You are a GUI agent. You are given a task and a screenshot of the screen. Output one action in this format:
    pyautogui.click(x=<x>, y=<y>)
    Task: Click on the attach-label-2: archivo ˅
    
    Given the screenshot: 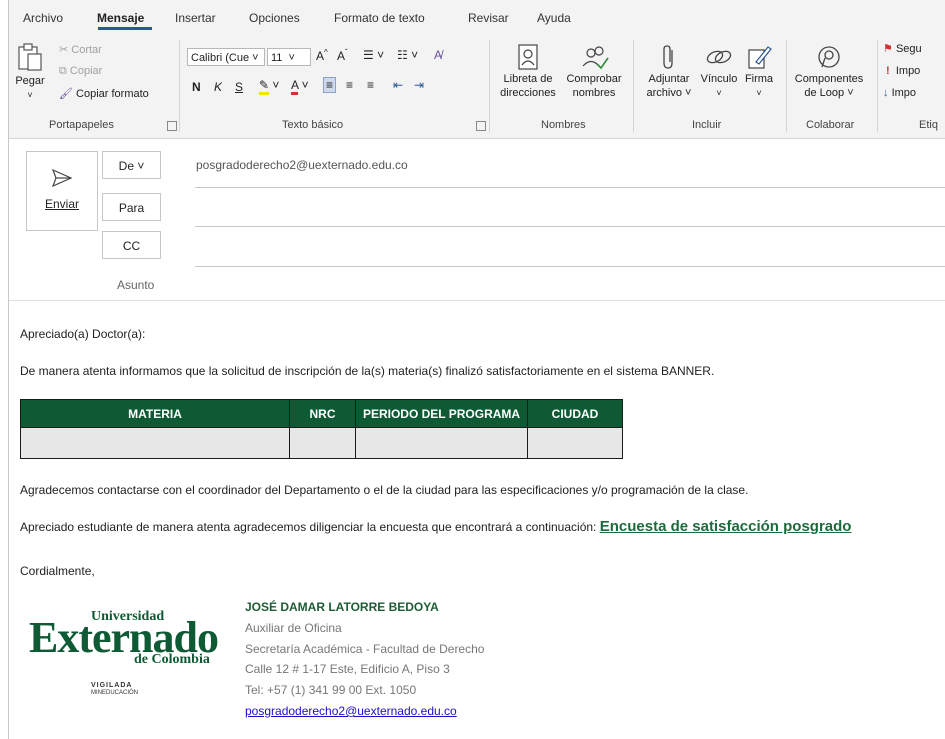 What is the action you would take?
    pyautogui.click(x=669, y=93)
    